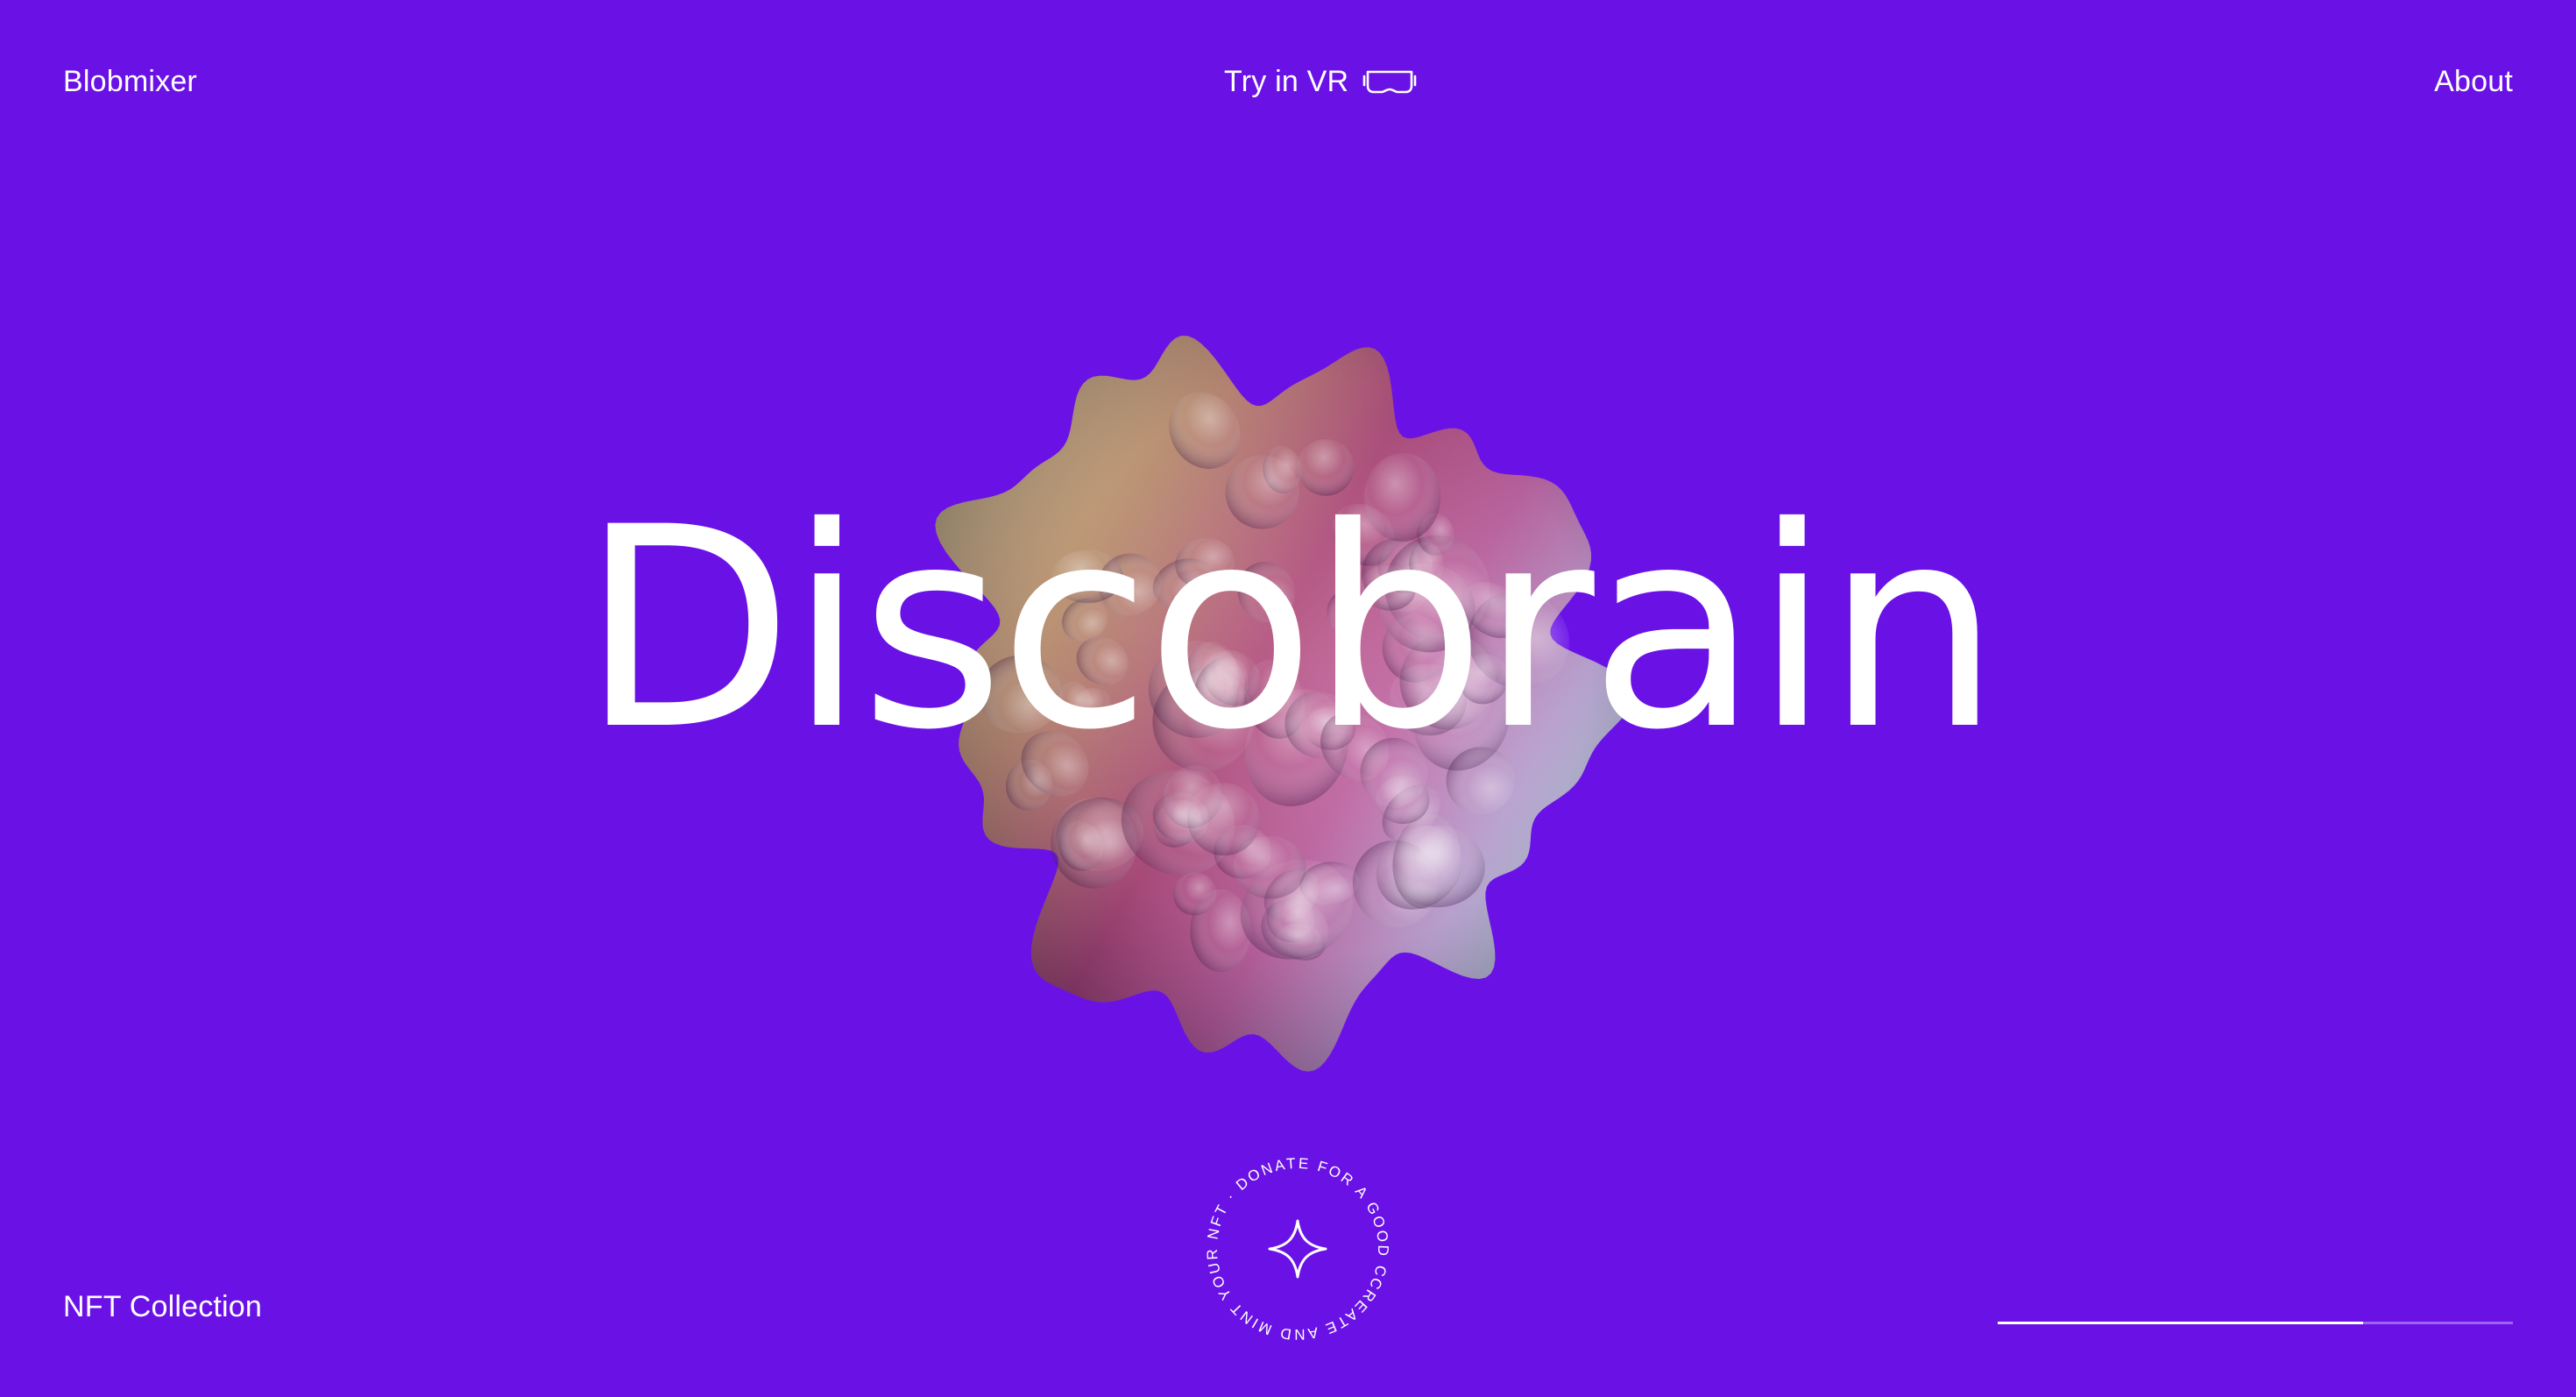 Image resolution: width=2576 pixels, height=1397 pixels. What do you see at coordinates (162, 1307) in the screenshot?
I see `nft-collection-link: NFT Collection` at bounding box center [162, 1307].